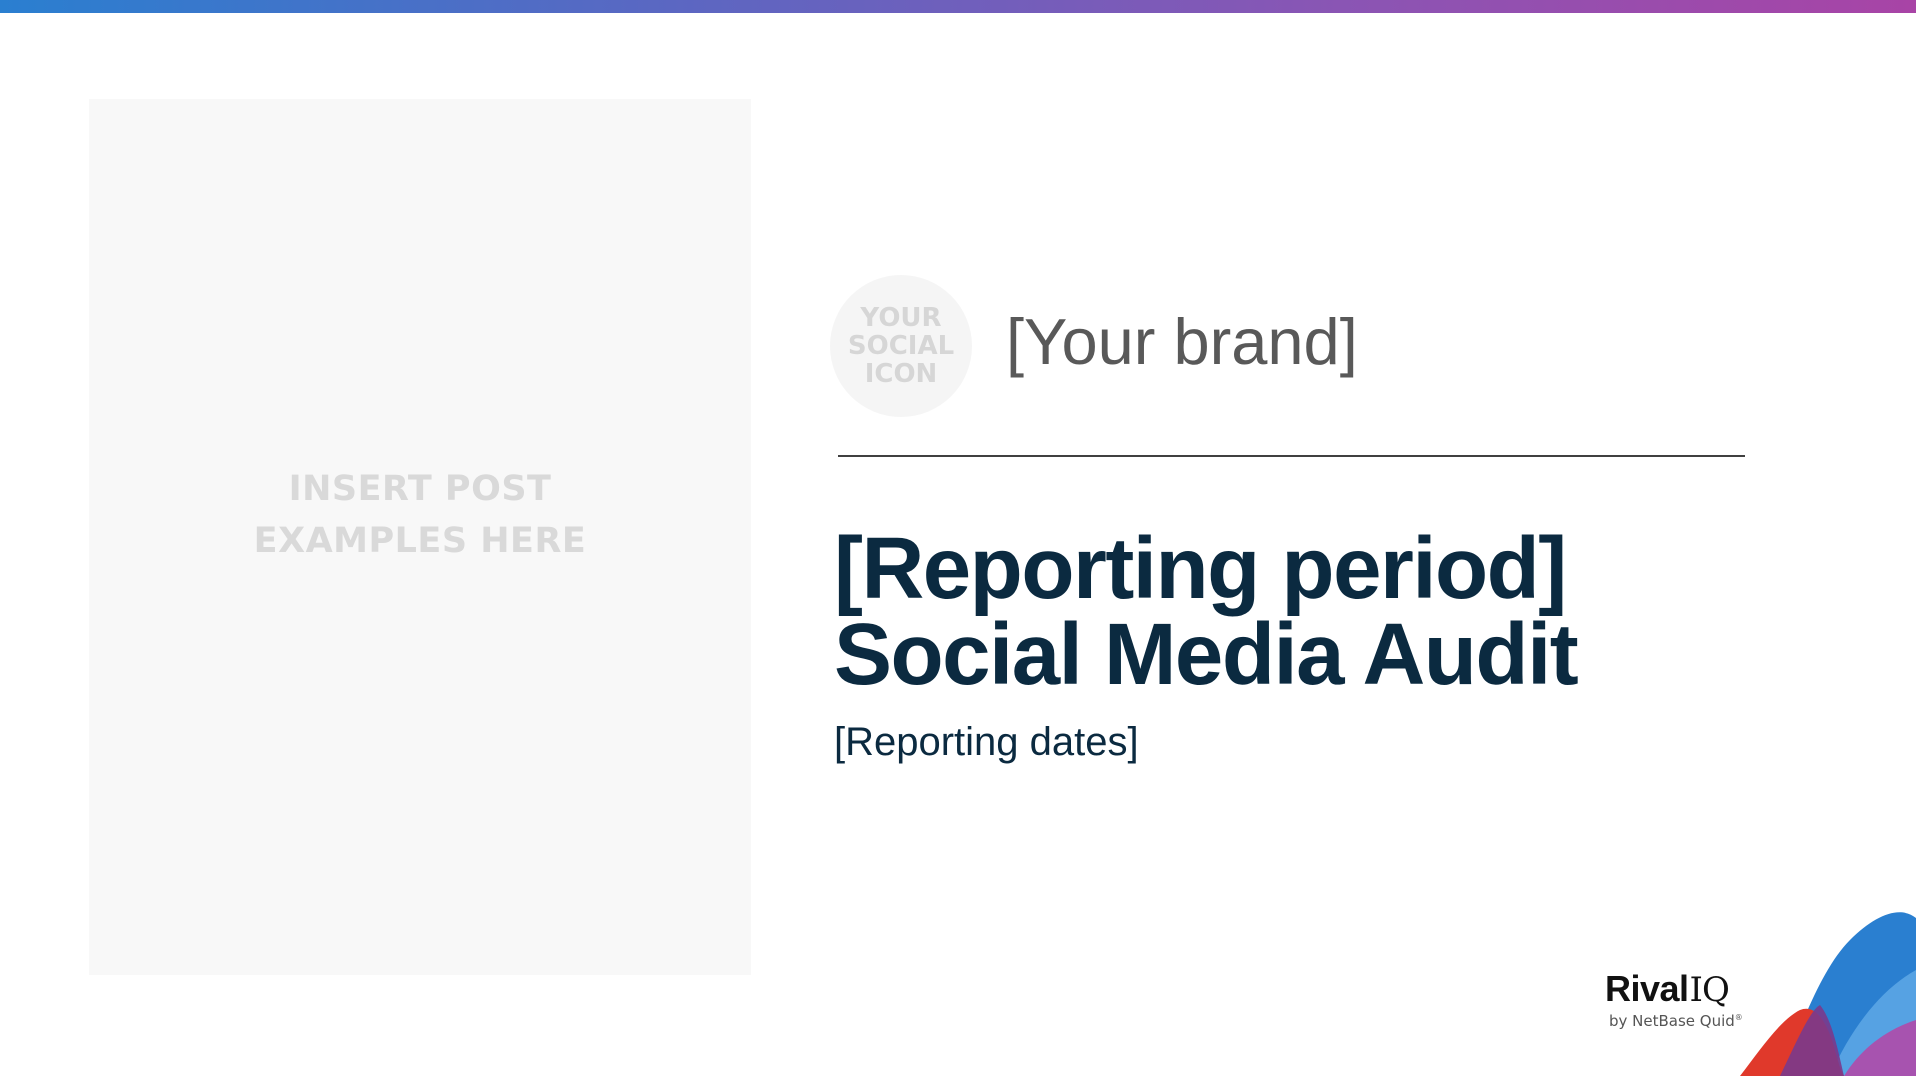 The image size is (1916, 1076). I want to click on social-icon-line-3: ICON, so click(901, 374).